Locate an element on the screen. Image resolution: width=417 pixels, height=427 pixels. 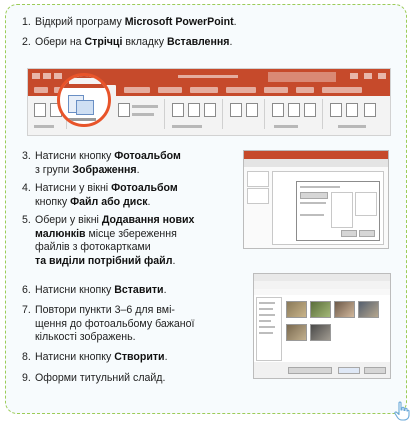
step-number: 2. is located at coordinates (26, 42).